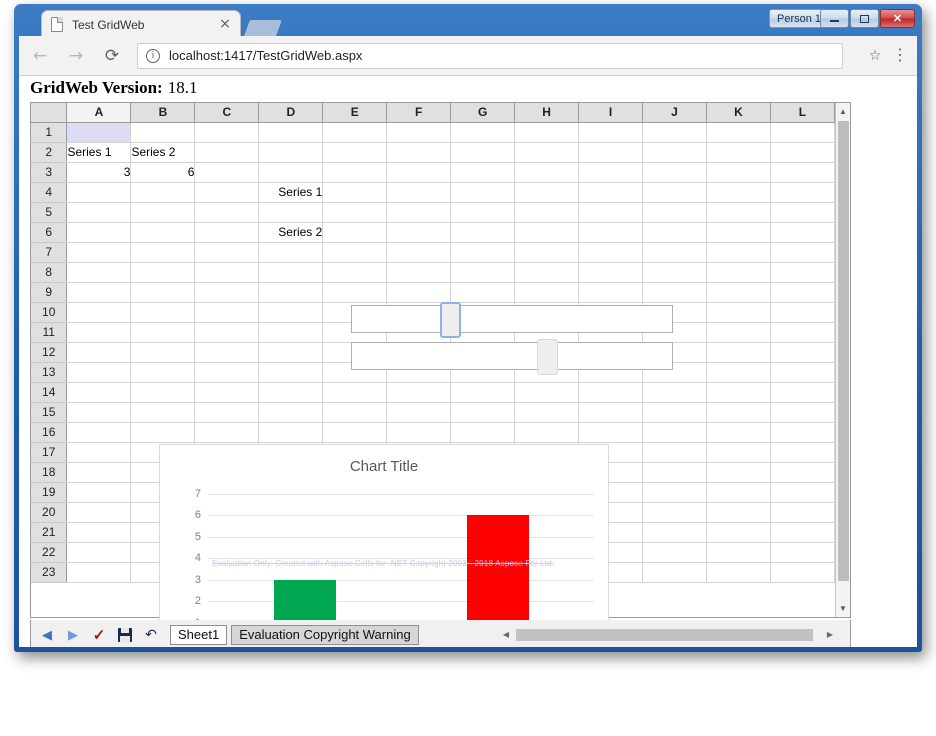 This screenshot has width=936, height=736. I want to click on grid-cell-l9, so click(802, 292).